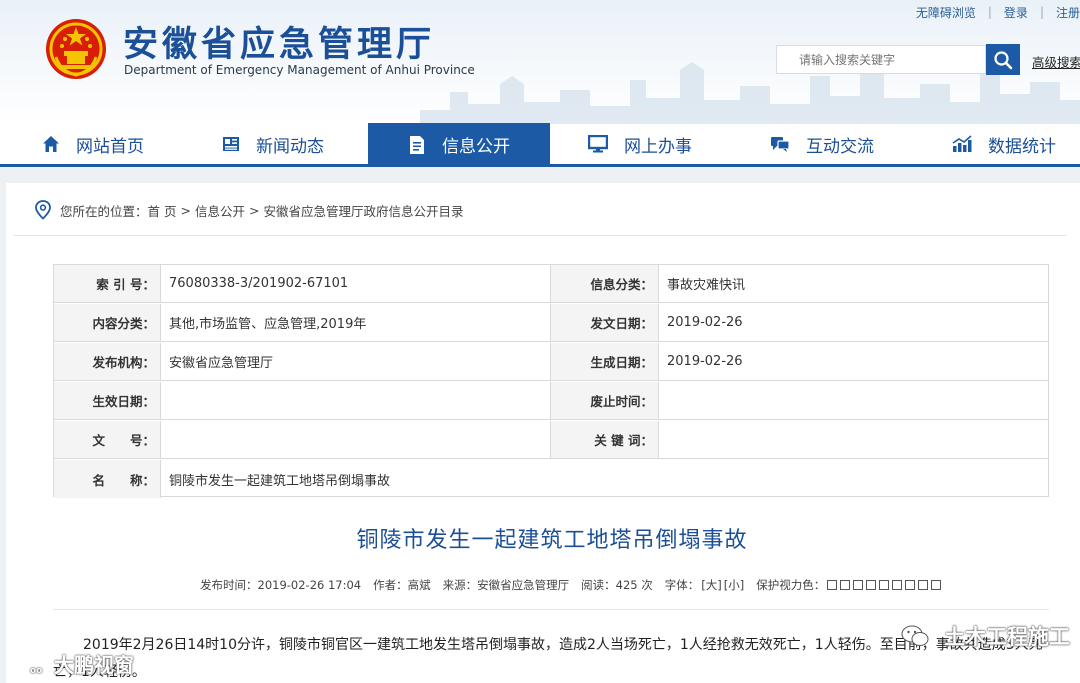 This screenshot has width=1080, height=683. I want to click on nav-item-info-disclosure: 信息公开, so click(459, 144).